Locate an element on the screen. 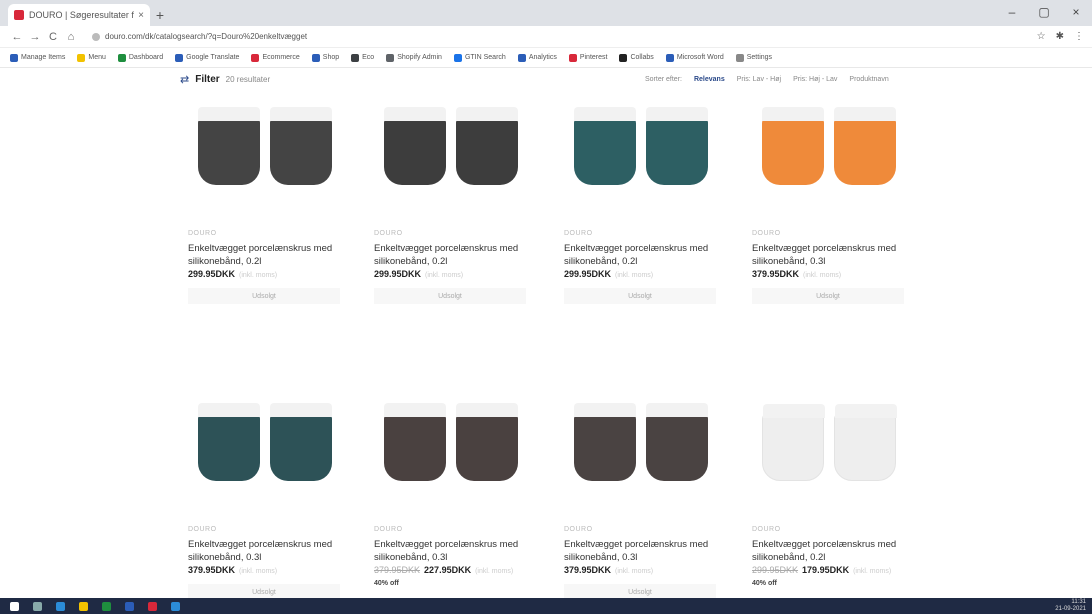 Image resolution: width=1092 pixels, height=614 pixels. sort-option: Pris: Høj - Lav is located at coordinates (815, 79).